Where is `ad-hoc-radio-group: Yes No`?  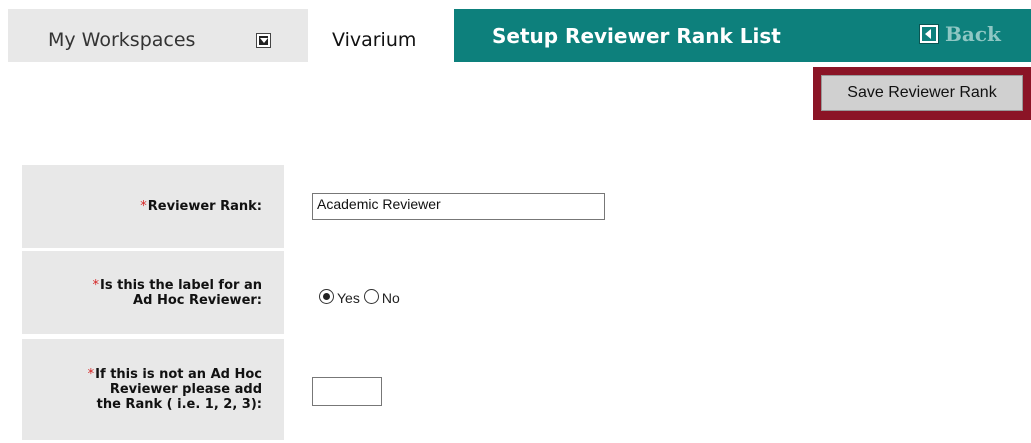
ad-hoc-radio-group: Yes No is located at coordinates (361, 297).